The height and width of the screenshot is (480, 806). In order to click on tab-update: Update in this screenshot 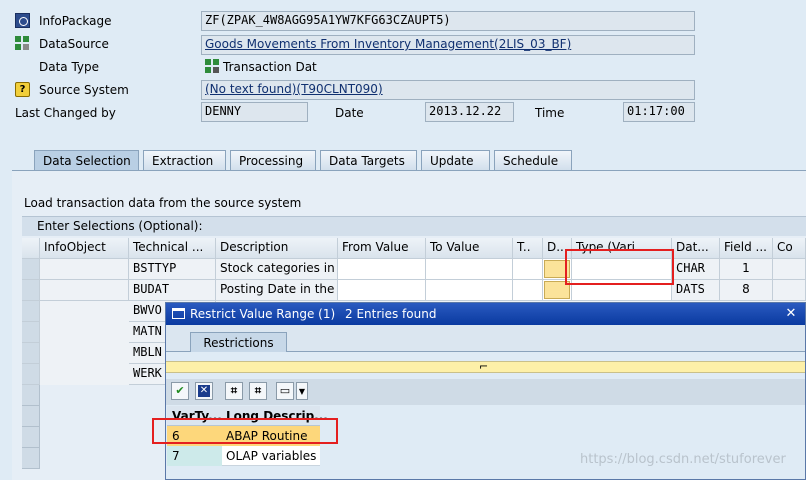, I will do `click(455, 160)`.